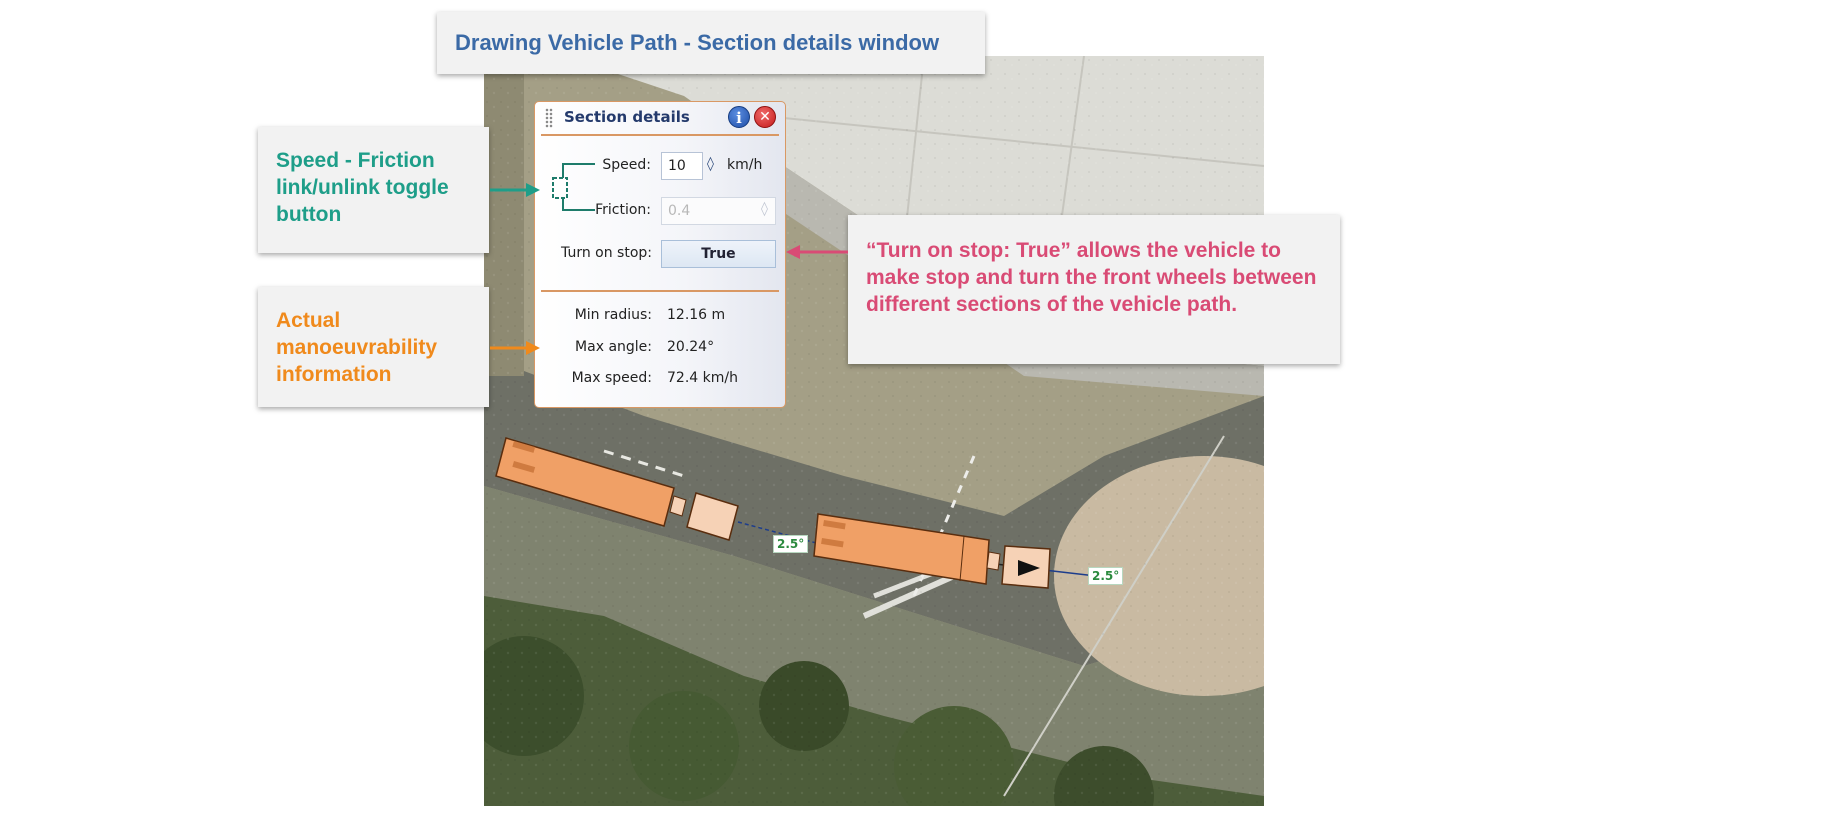  I want to click on min-radius-label: Min radius:, so click(613, 315).